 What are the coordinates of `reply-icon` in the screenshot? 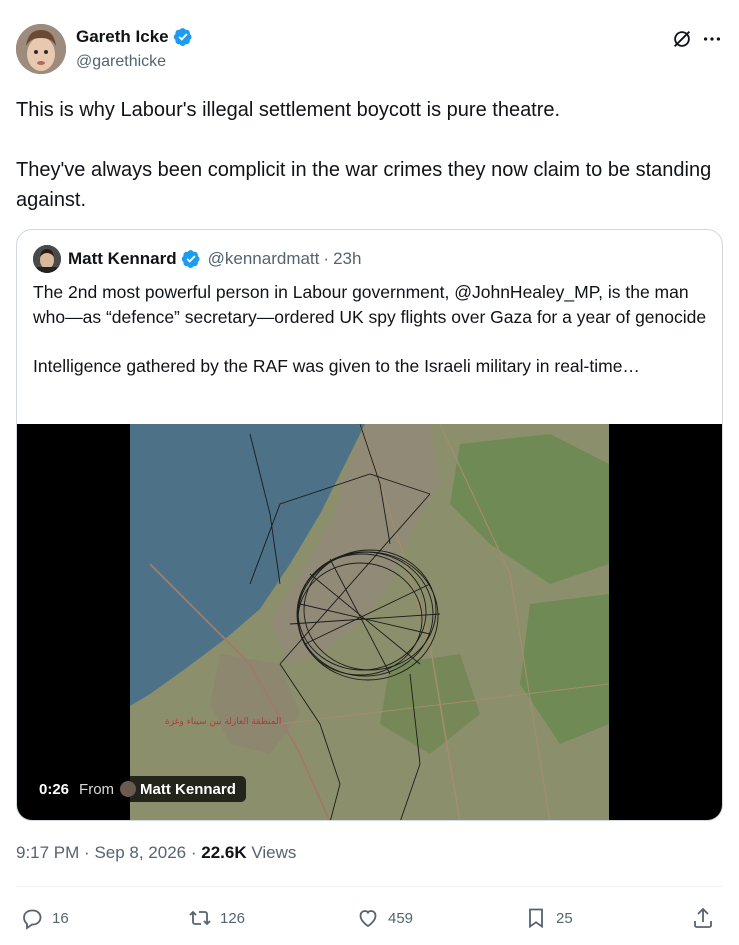 It's located at (32, 919).